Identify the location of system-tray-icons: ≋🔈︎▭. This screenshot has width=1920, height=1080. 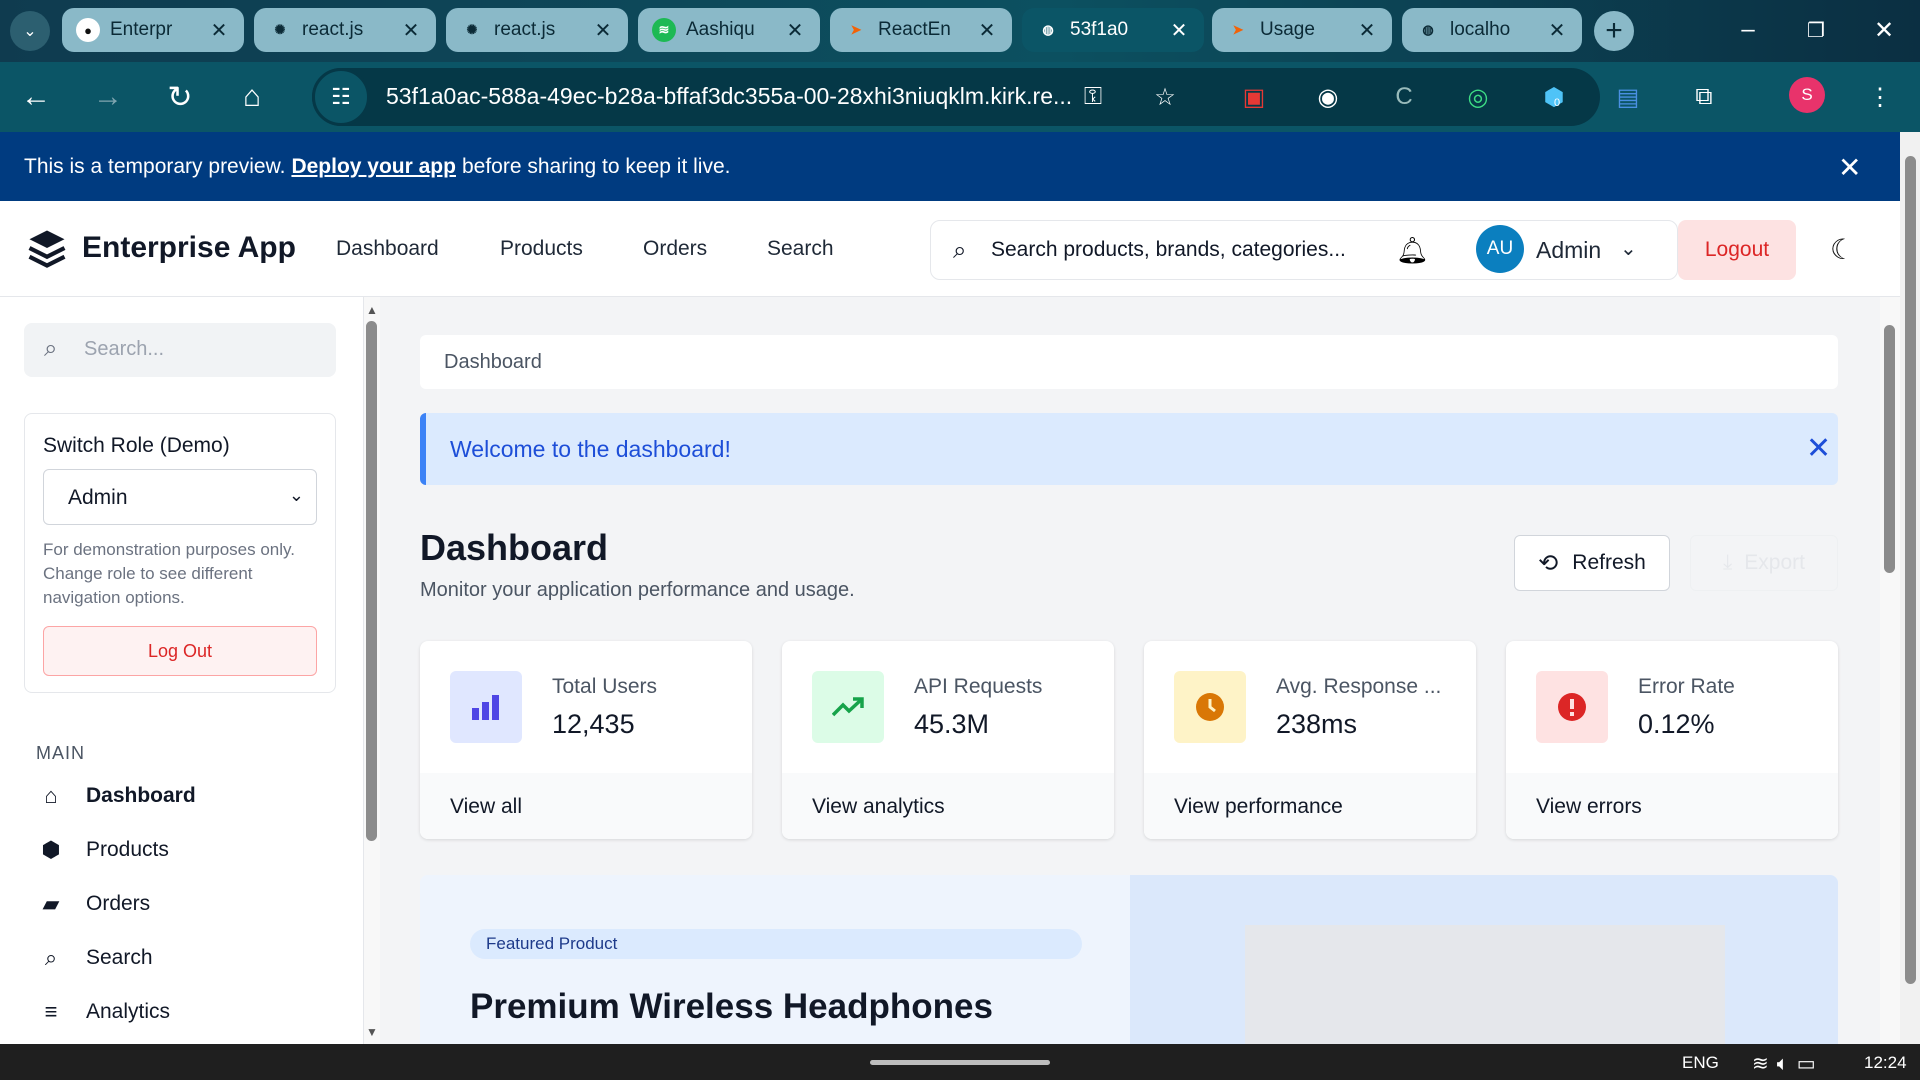
(1788, 1063).